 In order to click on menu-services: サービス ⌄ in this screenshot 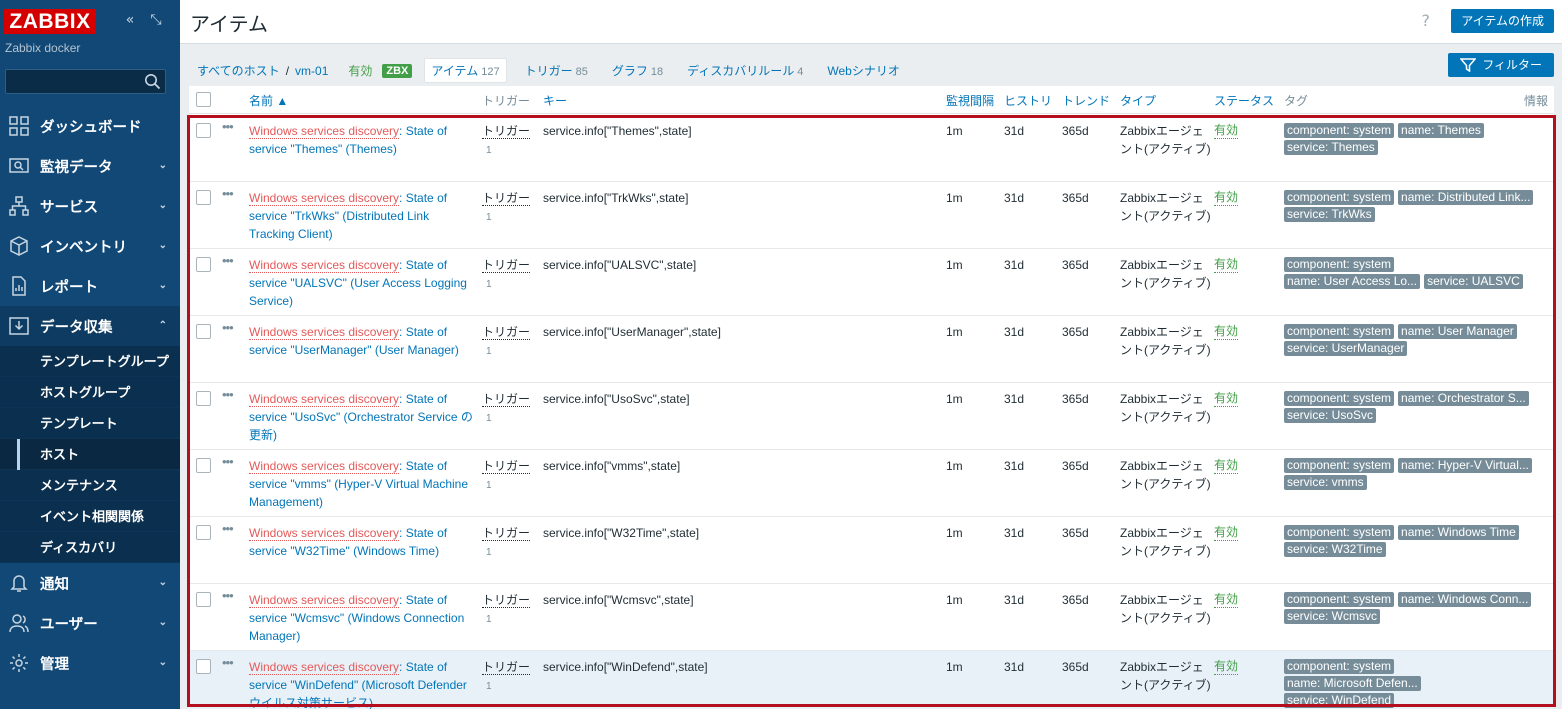, I will do `click(90, 206)`.